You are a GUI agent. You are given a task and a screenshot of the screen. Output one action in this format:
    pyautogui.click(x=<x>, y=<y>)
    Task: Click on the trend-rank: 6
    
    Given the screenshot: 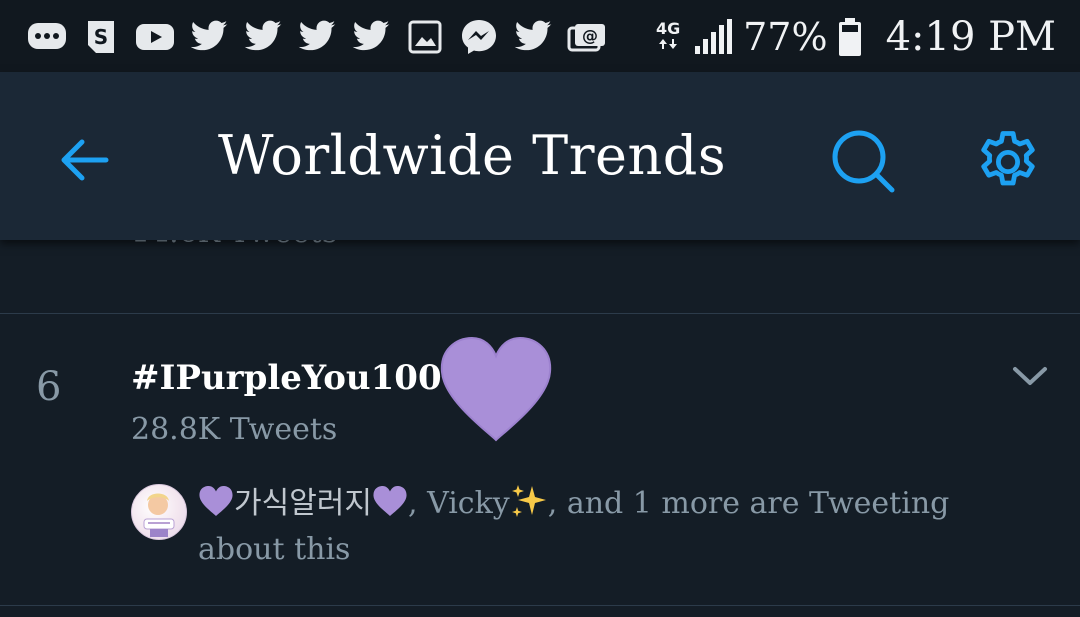 What is the action you would take?
    pyautogui.click(x=49, y=387)
    